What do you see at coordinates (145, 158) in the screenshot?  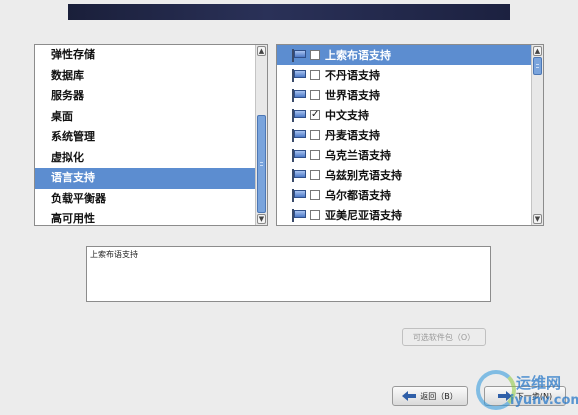 I see `category-item: 虚拟化` at bounding box center [145, 158].